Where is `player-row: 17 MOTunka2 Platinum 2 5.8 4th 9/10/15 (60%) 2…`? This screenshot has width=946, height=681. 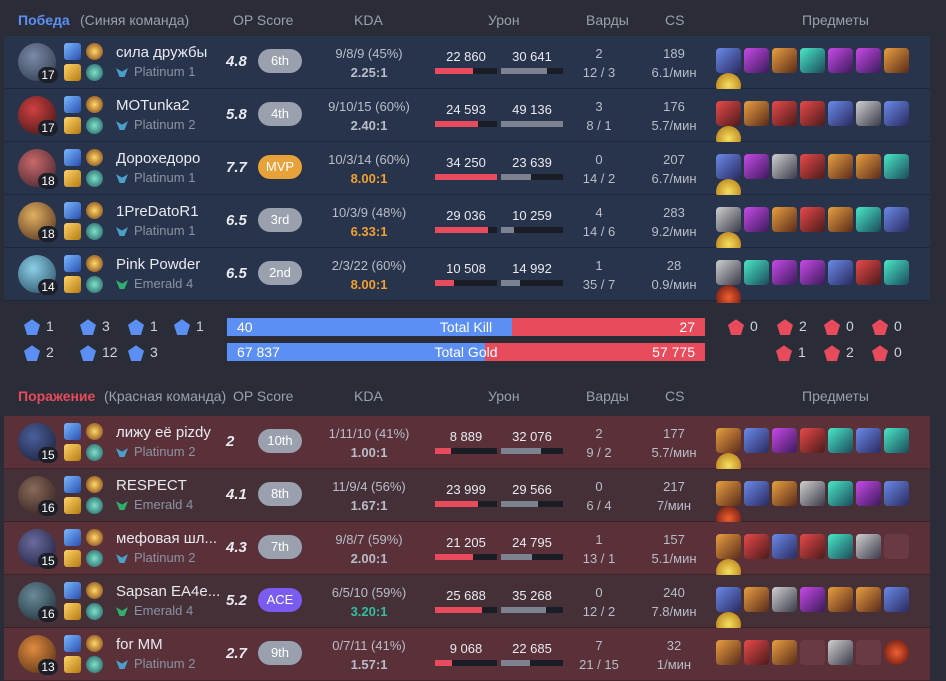
player-row: 17 MOTunka2 Platinum 2 5.8 4th 9/10/15 (60%) 2… is located at coordinates (467, 120).